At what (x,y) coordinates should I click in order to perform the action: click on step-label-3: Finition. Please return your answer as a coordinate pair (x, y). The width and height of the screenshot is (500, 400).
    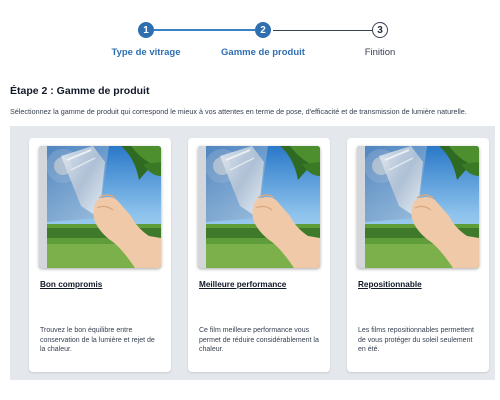
    Looking at the image, I should click on (380, 52).